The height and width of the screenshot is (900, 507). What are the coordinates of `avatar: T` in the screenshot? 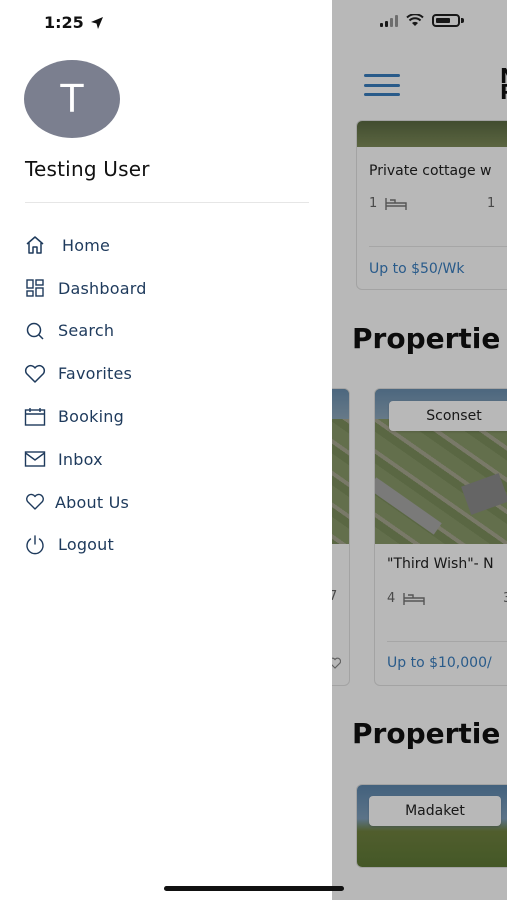 It's located at (72, 99).